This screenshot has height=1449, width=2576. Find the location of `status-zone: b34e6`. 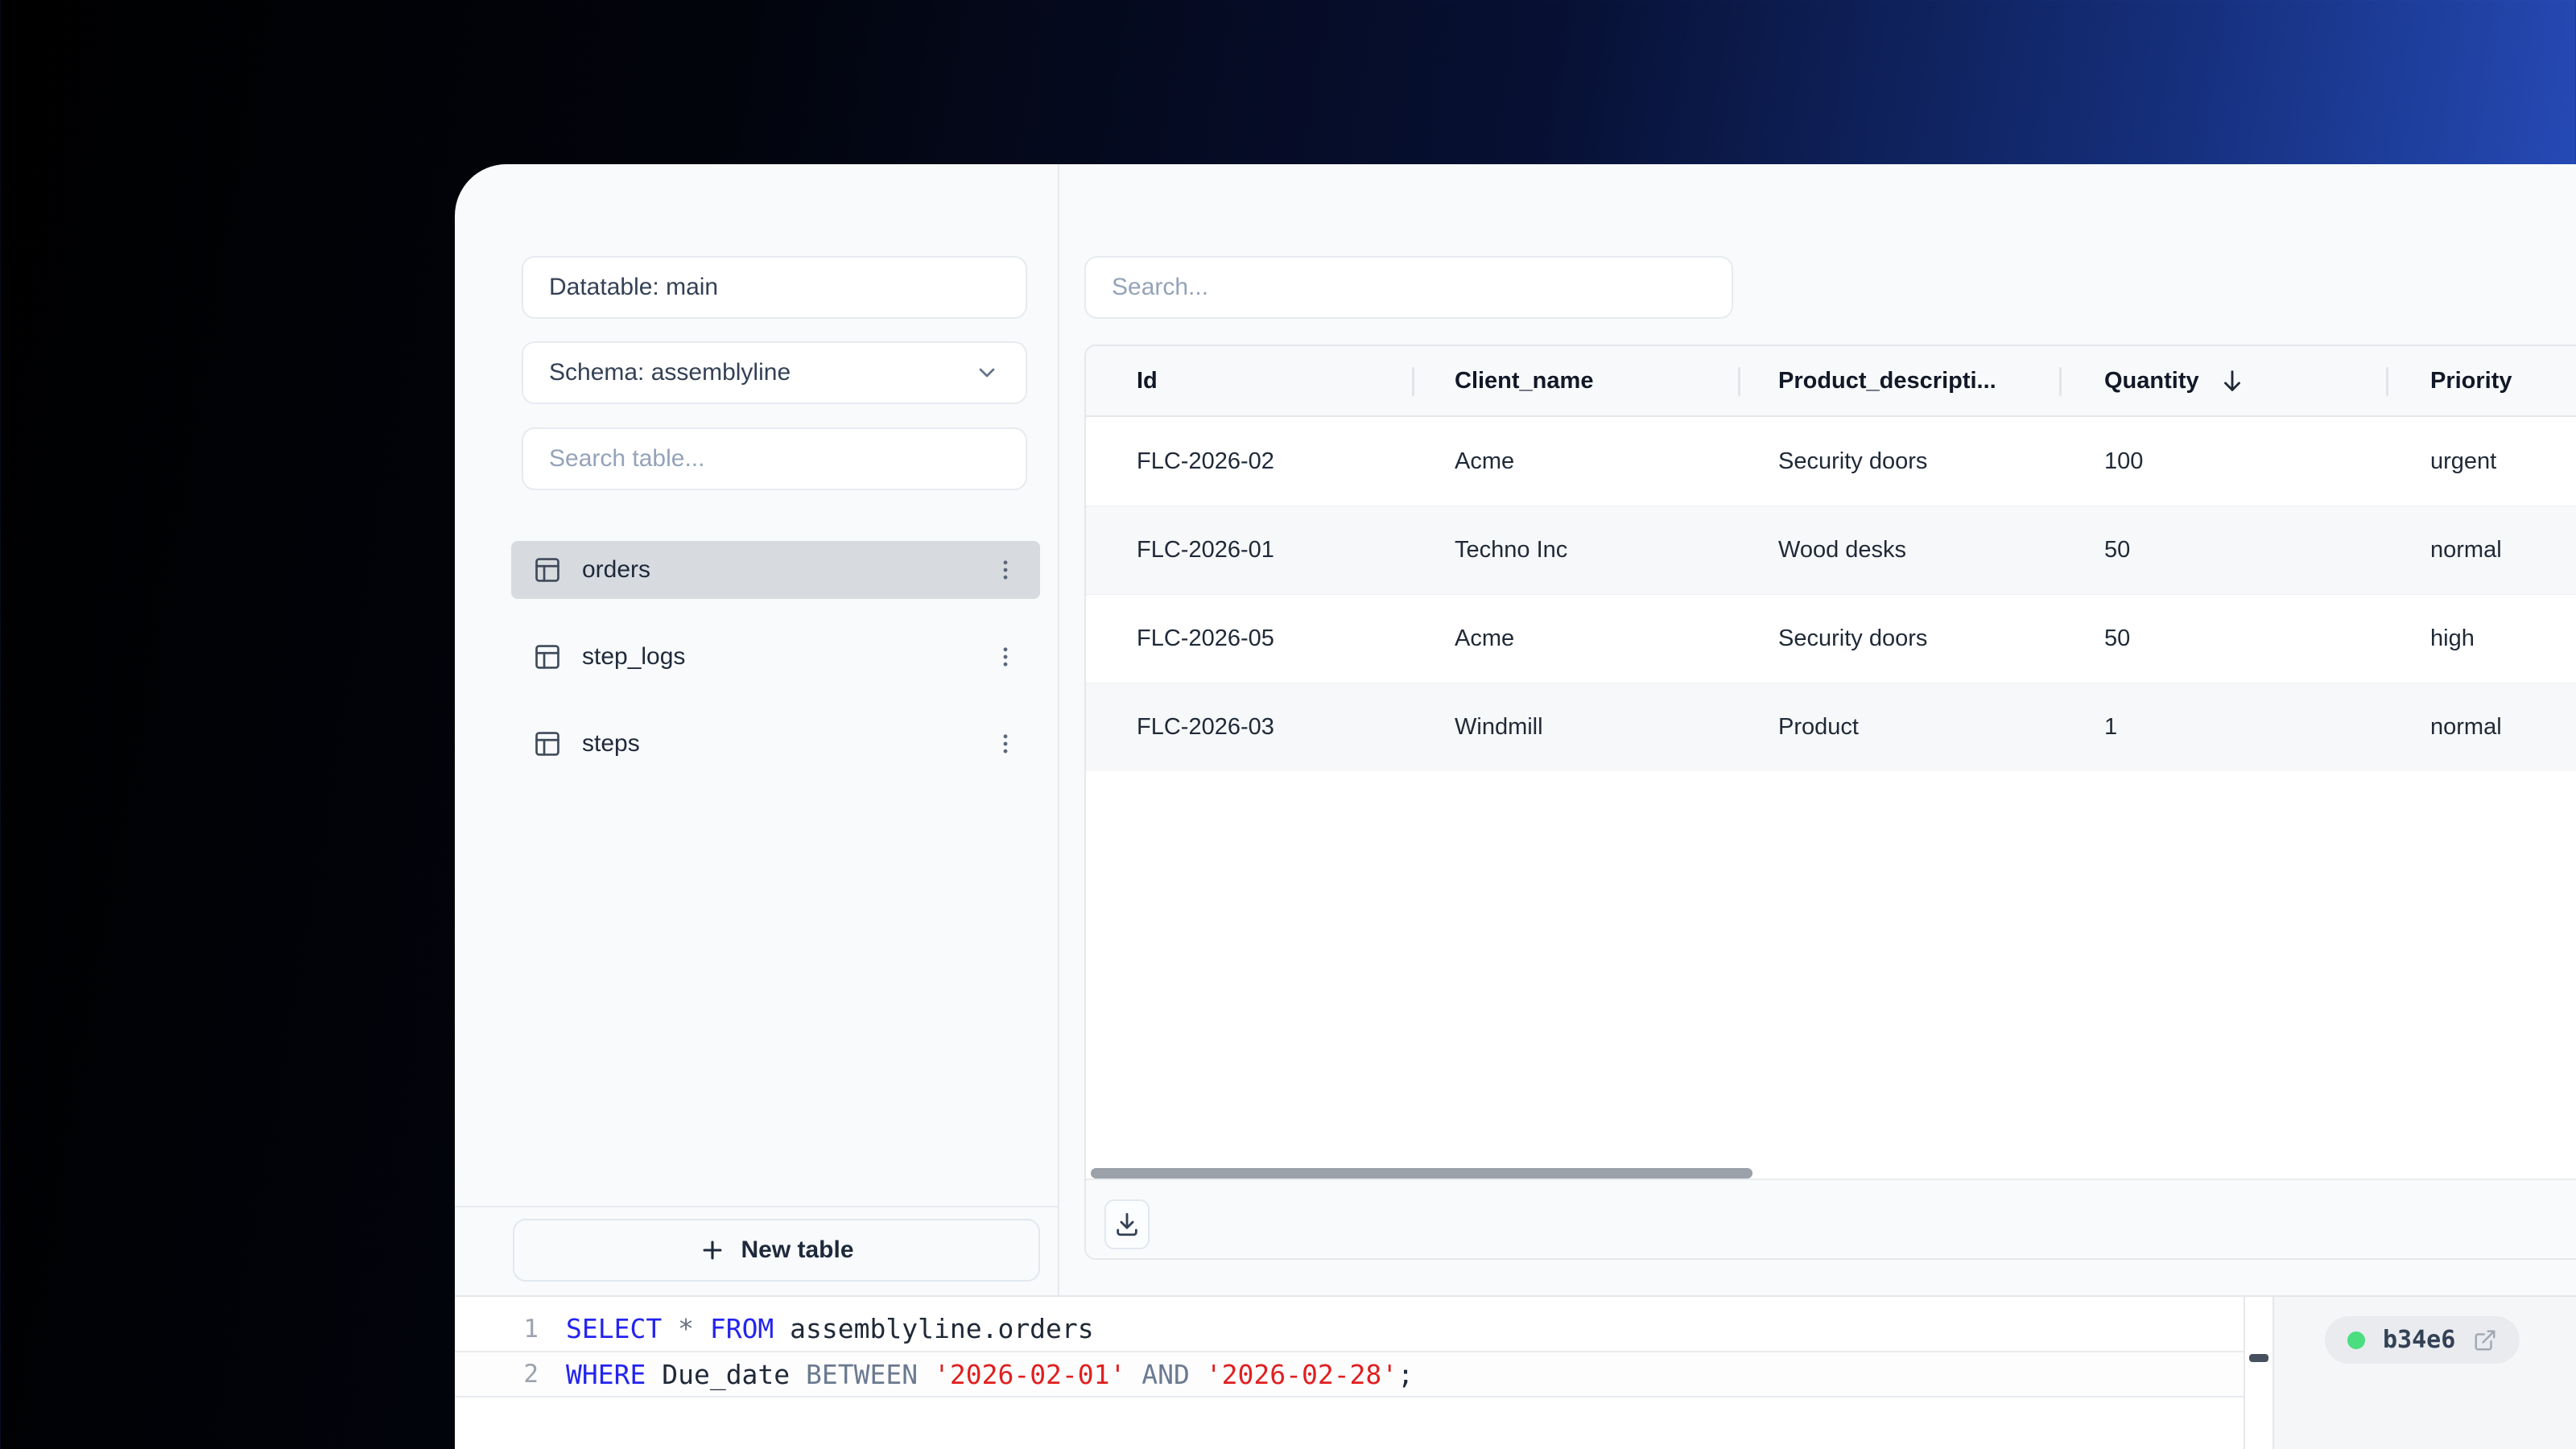

status-zone: b34e6 is located at coordinates (2425, 1373).